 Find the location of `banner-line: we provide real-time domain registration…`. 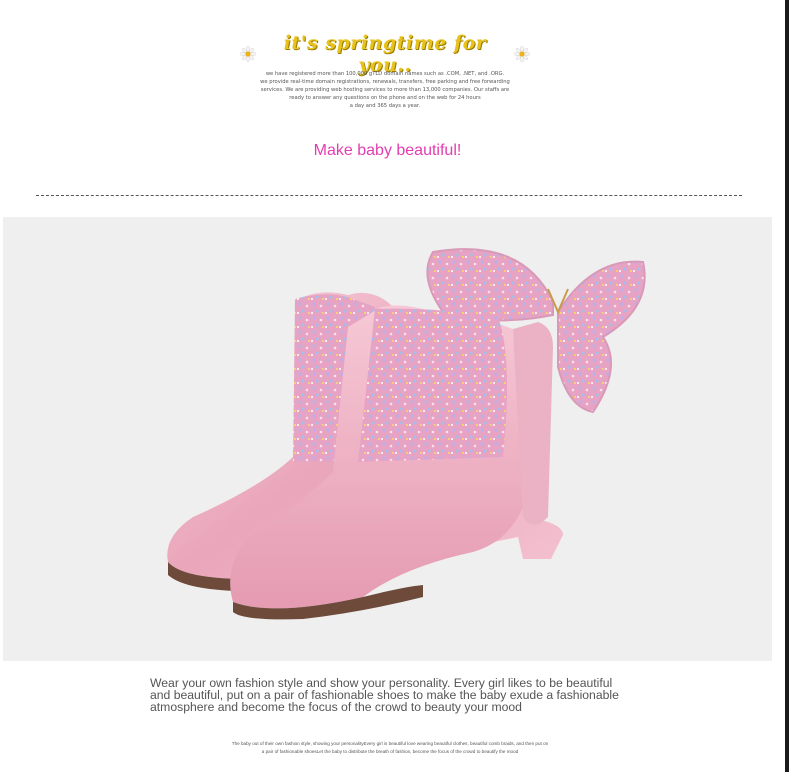

banner-line: we provide real-time domain registration… is located at coordinates (385, 82).